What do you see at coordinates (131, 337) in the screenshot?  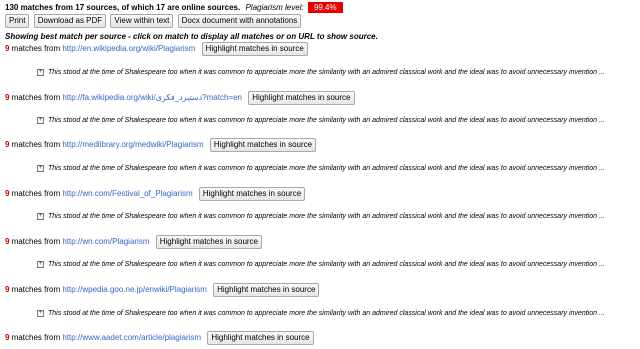 I see `source-url-link: http://www.aadet.com/article/plagiarism` at bounding box center [131, 337].